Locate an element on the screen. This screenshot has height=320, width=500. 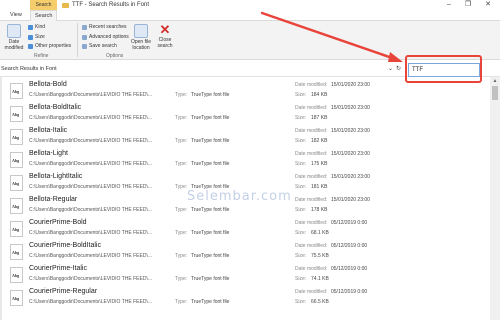
watermark: Selembar.com is located at coordinates (239, 196).